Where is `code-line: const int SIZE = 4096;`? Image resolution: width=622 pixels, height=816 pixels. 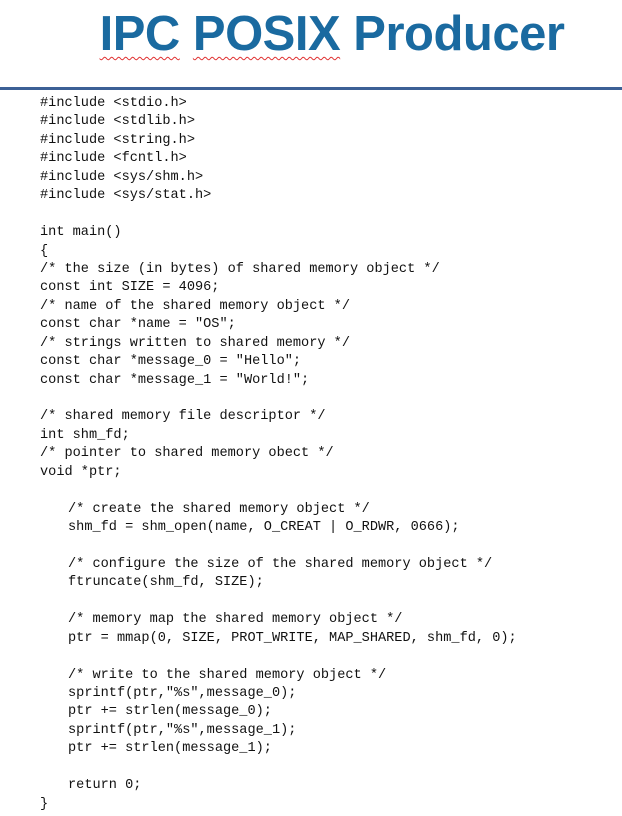 code-line: const int SIZE = 4096; is located at coordinates (130, 288).